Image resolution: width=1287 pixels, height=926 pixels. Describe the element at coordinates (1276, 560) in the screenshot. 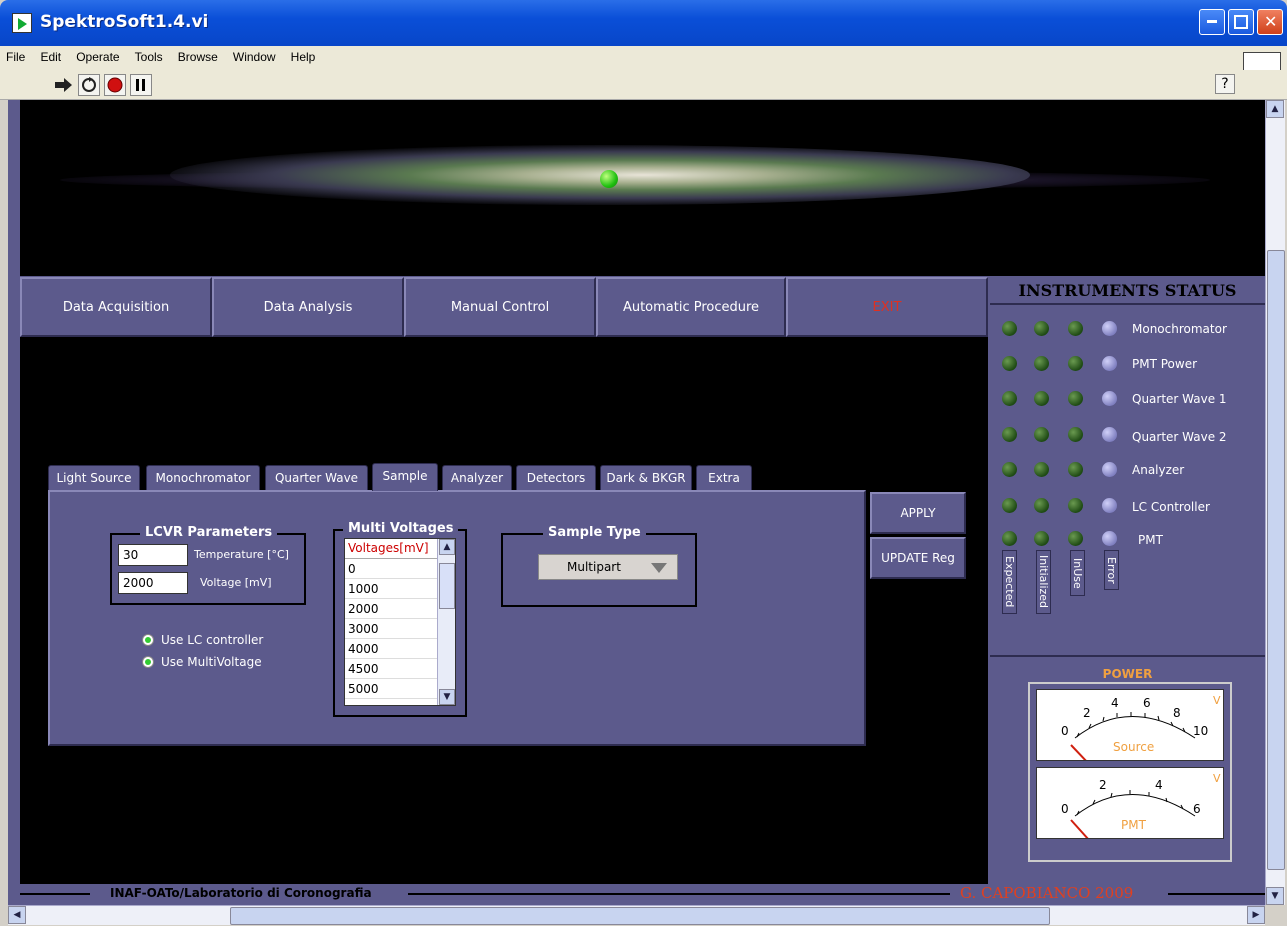

I see `vertical-scroll-thumb` at that location.